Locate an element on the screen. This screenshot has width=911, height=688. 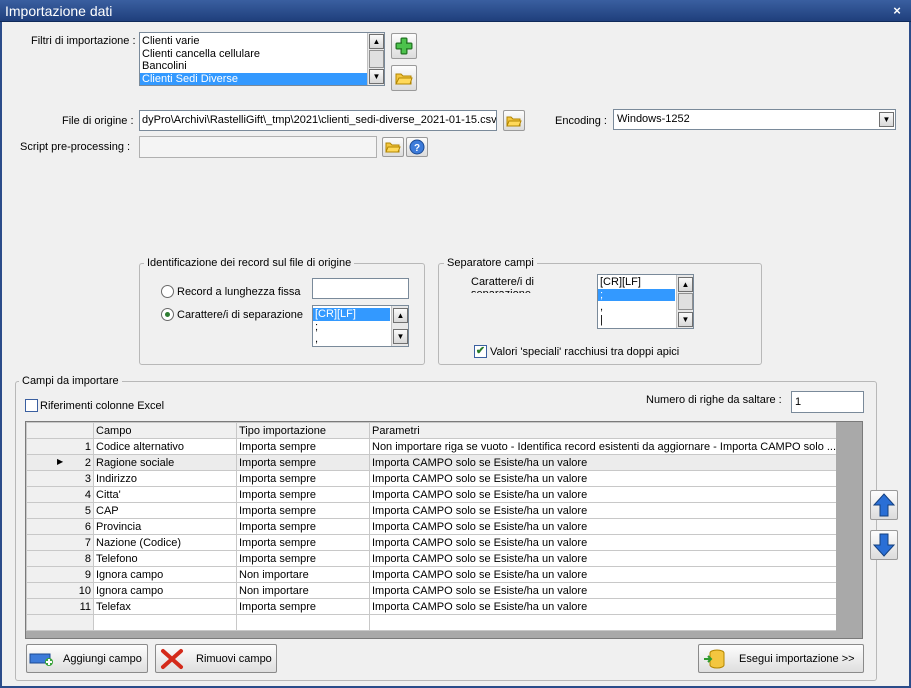
row-number: 11 is located at coordinates (60, 606).